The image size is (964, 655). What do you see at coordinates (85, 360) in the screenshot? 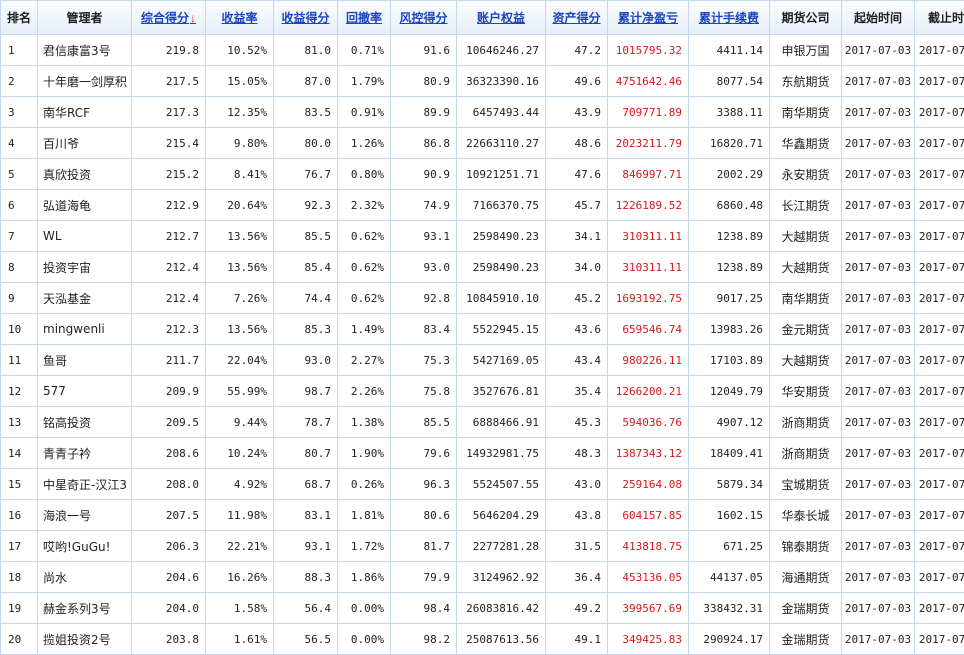
I see `manager-link: 鱼哥` at bounding box center [85, 360].